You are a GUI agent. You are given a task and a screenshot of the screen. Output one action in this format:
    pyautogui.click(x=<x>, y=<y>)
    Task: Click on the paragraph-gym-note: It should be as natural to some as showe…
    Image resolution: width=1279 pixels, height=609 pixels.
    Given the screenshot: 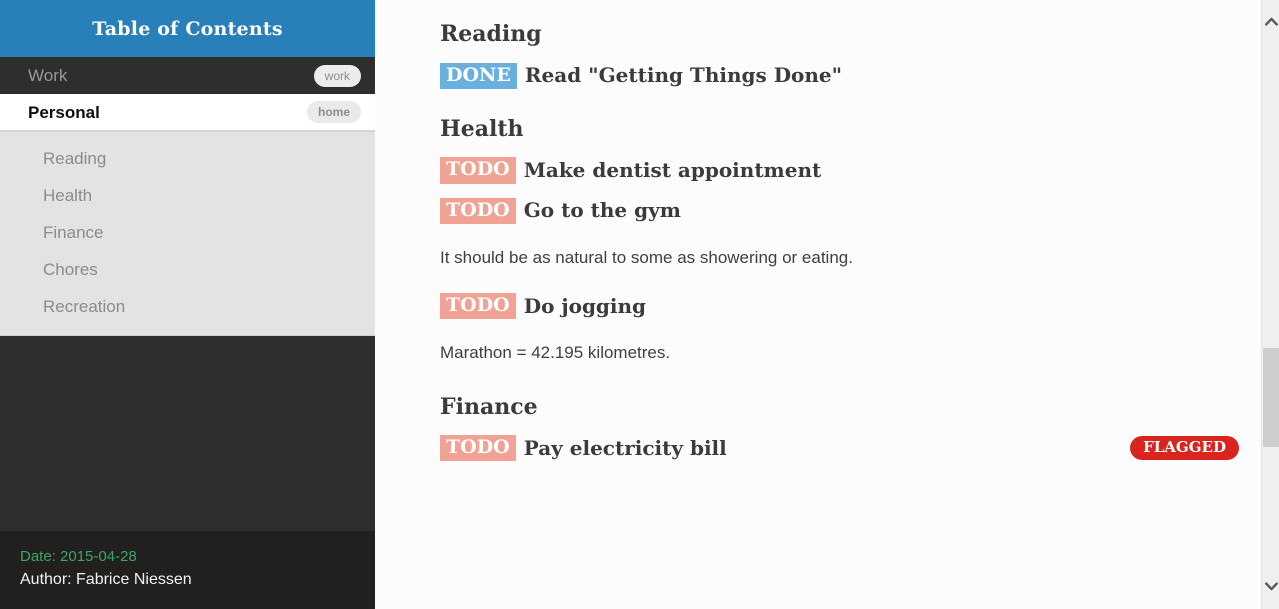 What is the action you would take?
    pyautogui.click(x=646, y=257)
    